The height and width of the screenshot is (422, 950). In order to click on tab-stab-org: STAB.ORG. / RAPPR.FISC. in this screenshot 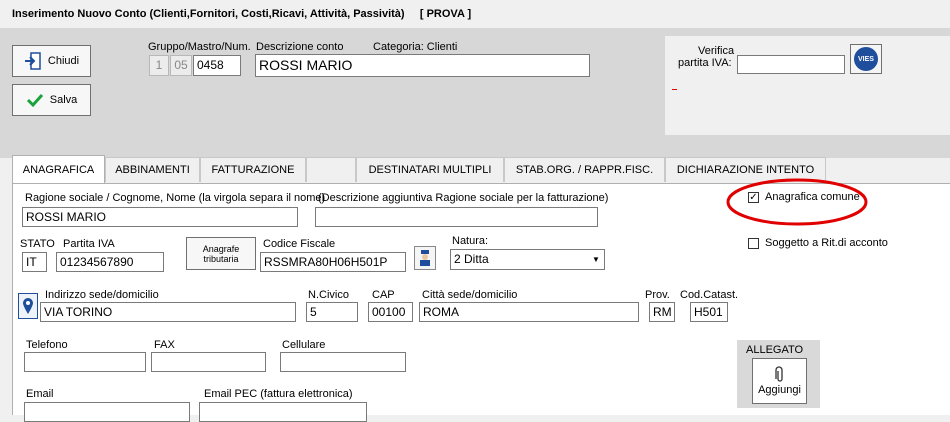, I will do `click(584, 169)`.